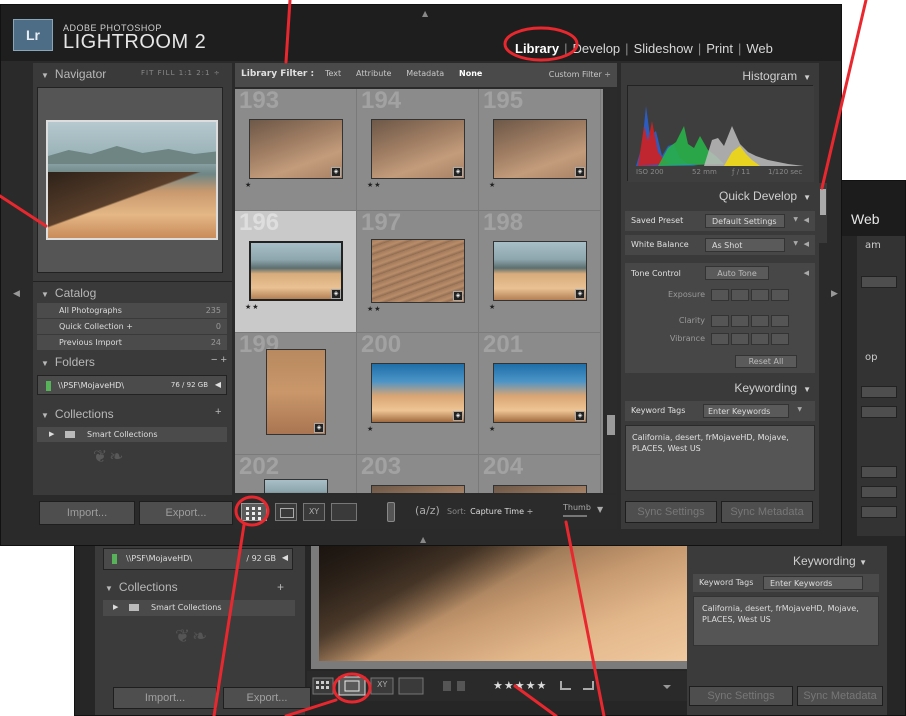 The width and height of the screenshot is (906, 716). I want to click on navigator-zoom-options: FIT FILL 1:1 2:1 ÷, so click(181, 73).